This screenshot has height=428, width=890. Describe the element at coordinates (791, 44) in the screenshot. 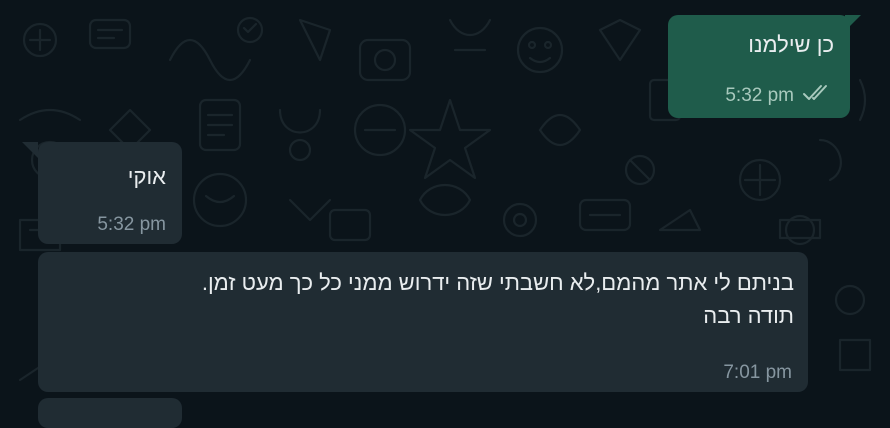

I see `message-text: כן שילמנו` at that location.